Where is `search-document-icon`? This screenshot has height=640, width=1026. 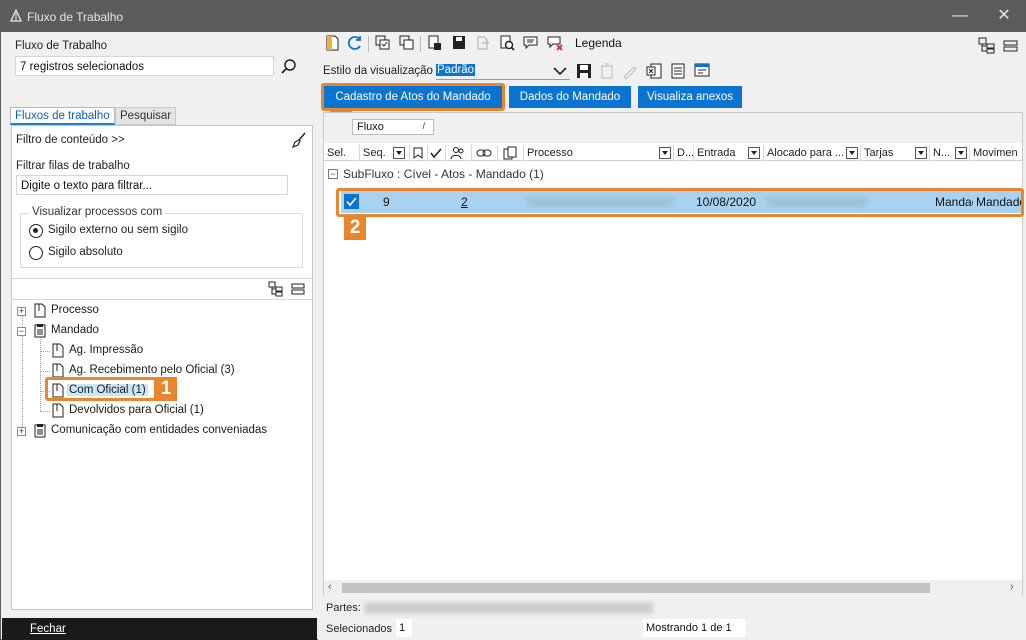
search-document-icon is located at coordinates (507, 43).